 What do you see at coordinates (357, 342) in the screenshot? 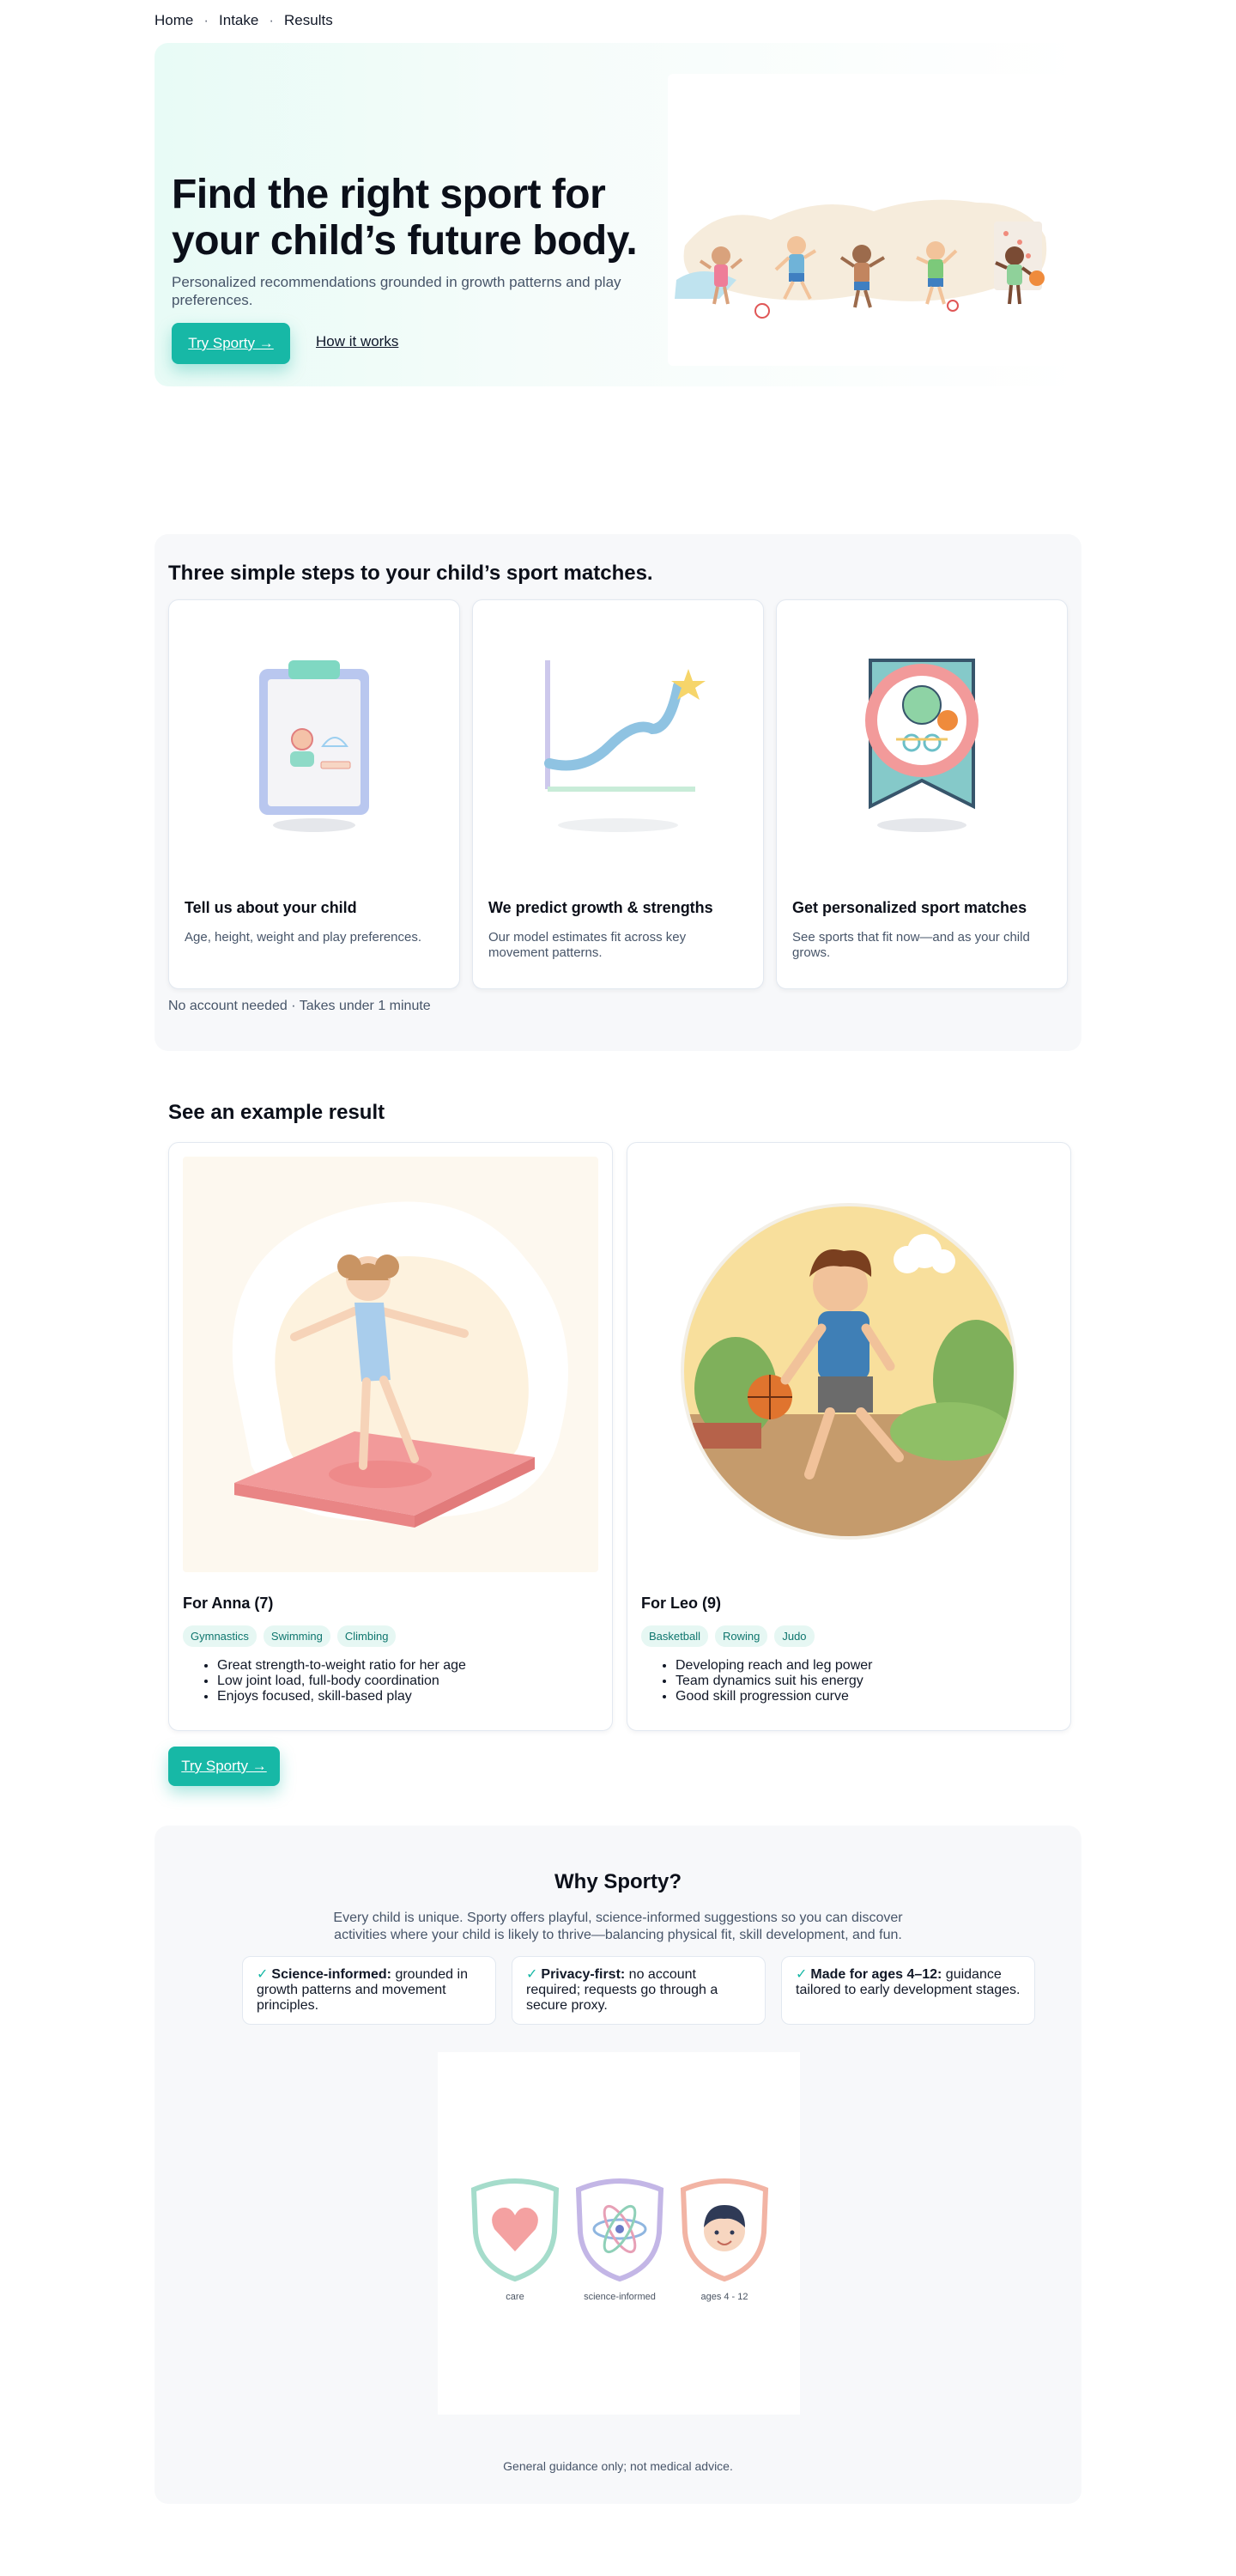
I see `how-it-works-link: How it works` at bounding box center [357, 342].